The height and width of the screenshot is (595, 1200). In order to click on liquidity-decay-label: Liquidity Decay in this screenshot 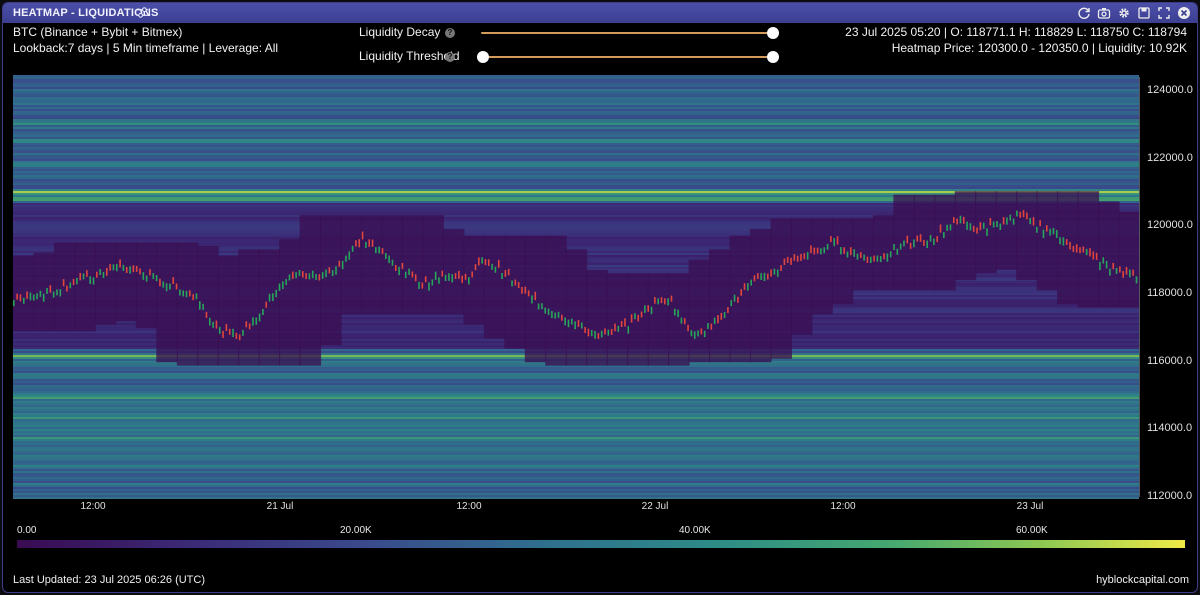, I will do `click(400, 32)`.